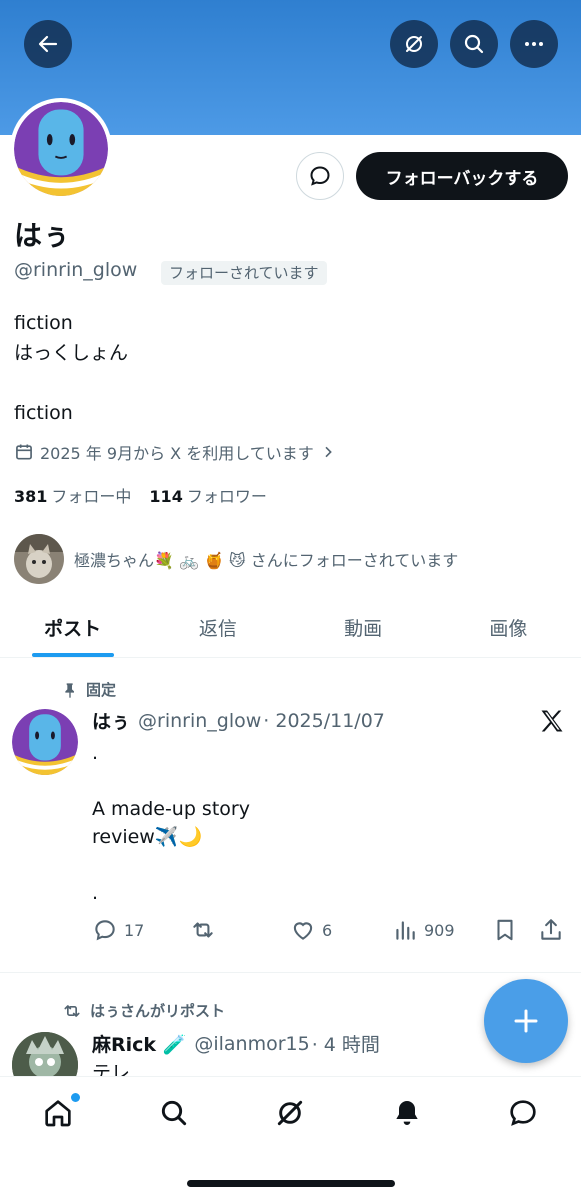 This screenshot has width=581, height=1199. I want to click on views-button: 909, so click(423, 930).